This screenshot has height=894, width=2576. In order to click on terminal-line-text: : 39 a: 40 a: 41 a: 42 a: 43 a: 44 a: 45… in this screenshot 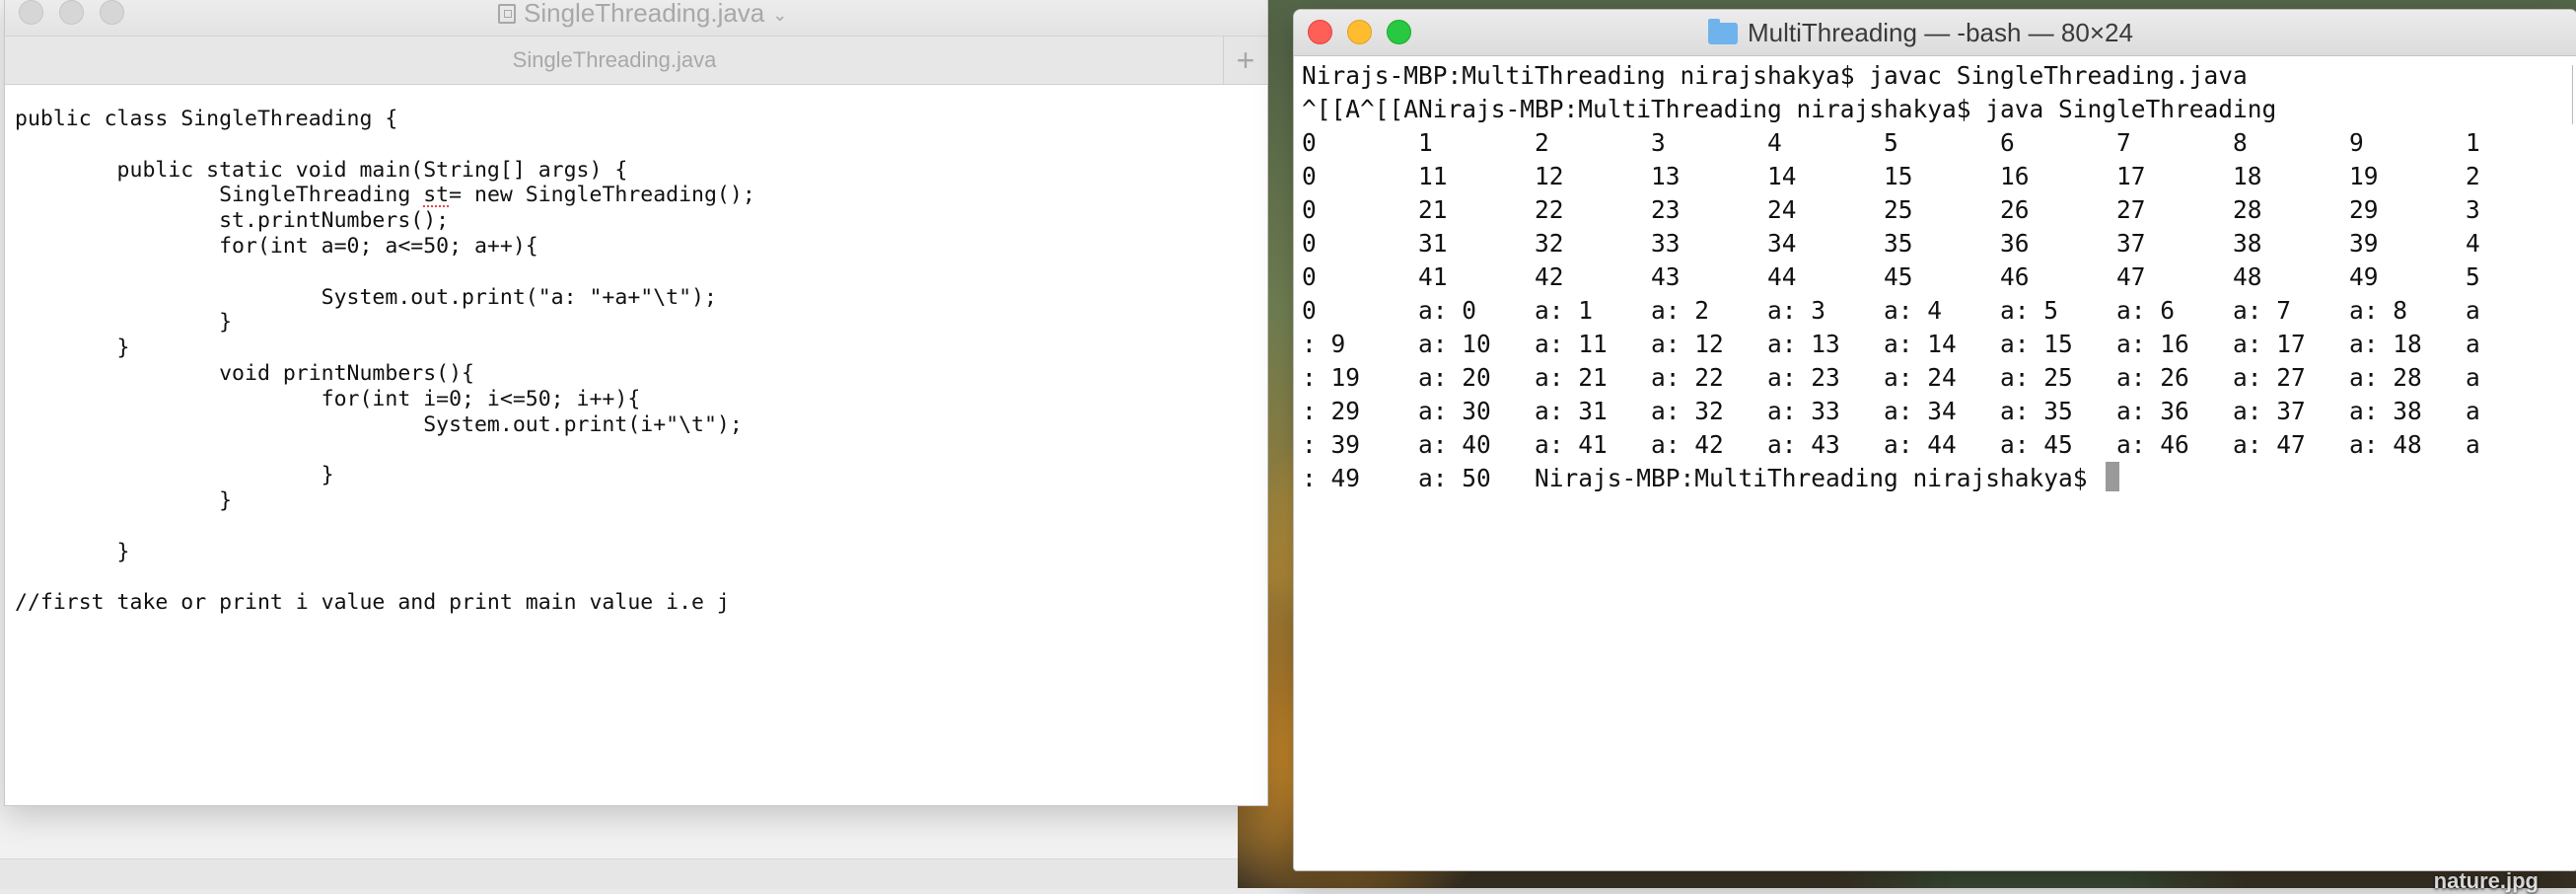, I will do `click(1891, 444)`.